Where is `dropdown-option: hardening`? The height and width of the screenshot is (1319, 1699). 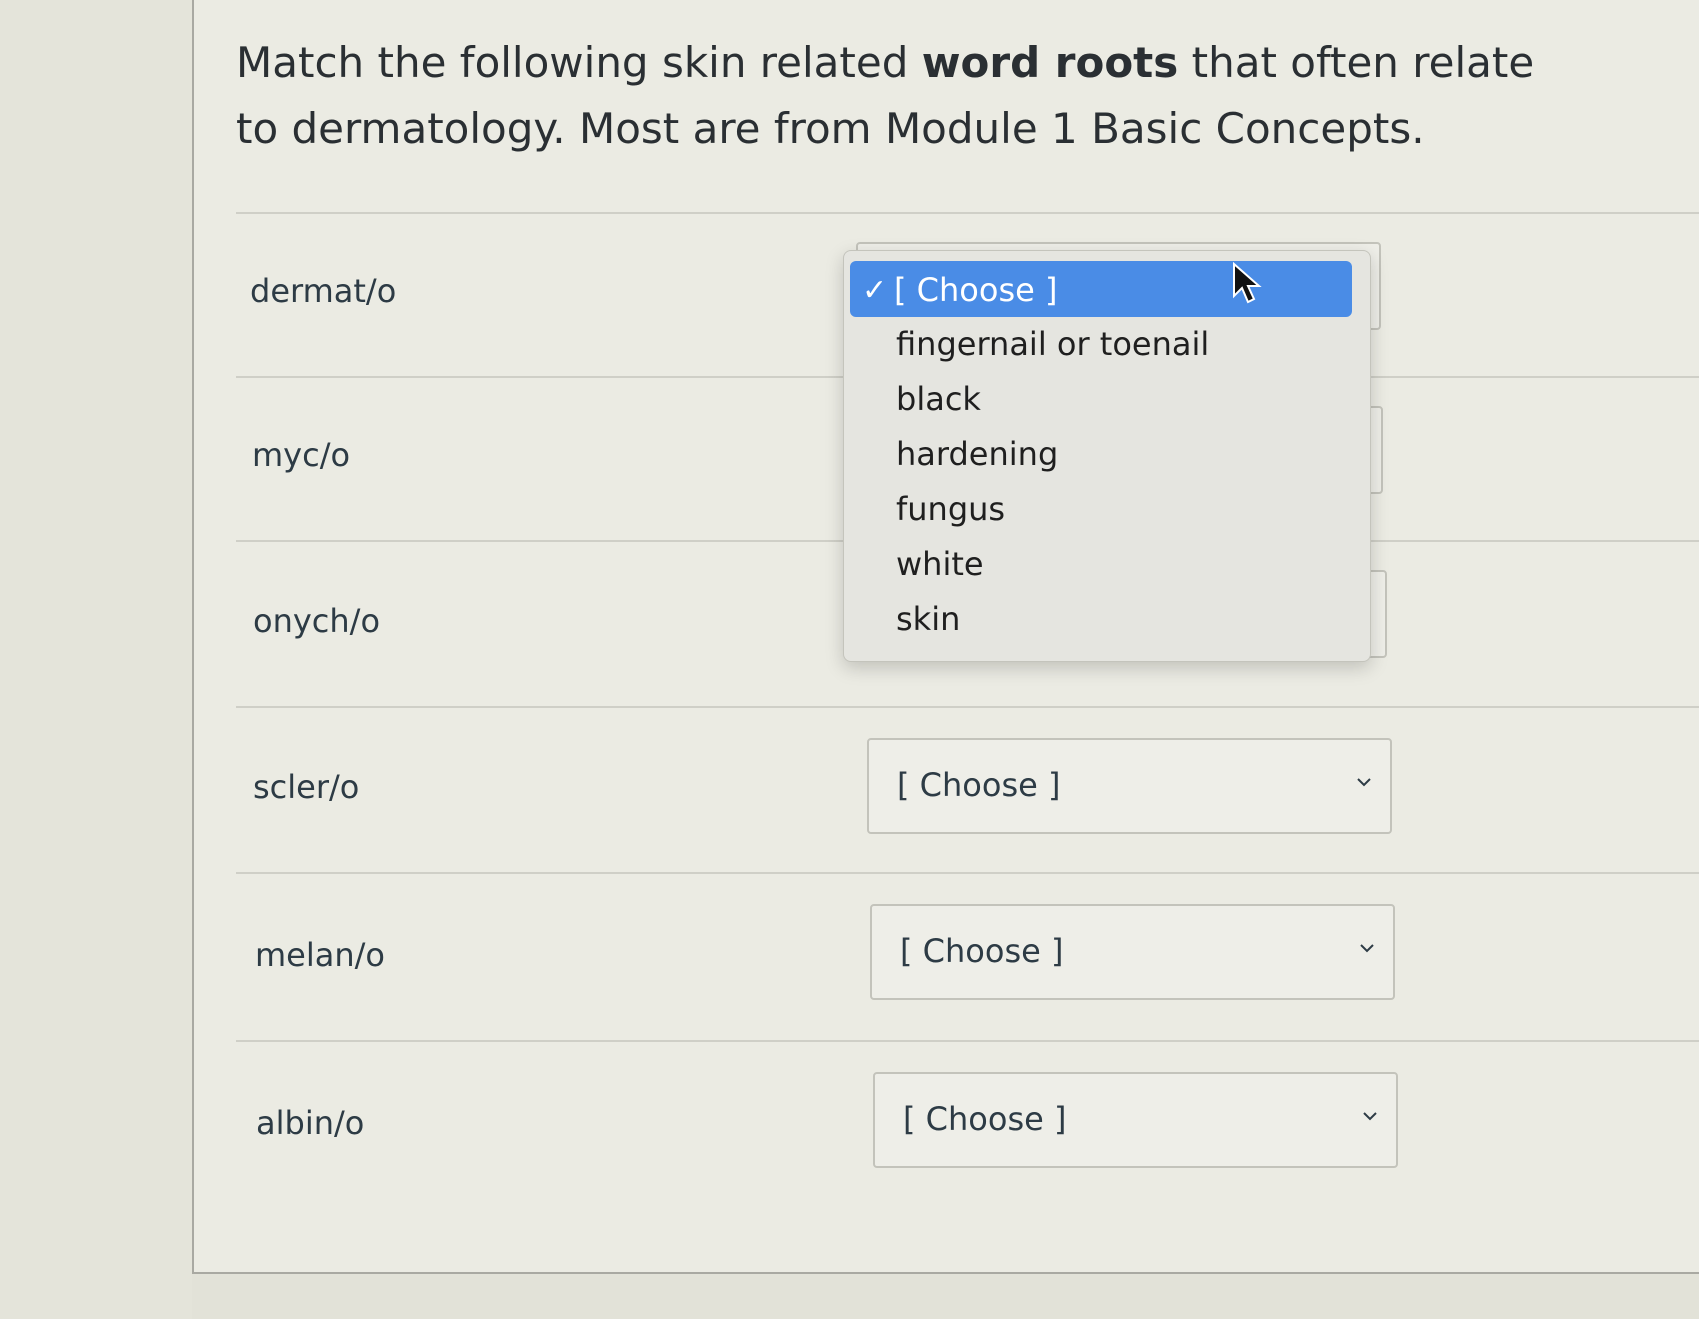
dropdown-option: hardening is located at coordinates (977, 454).